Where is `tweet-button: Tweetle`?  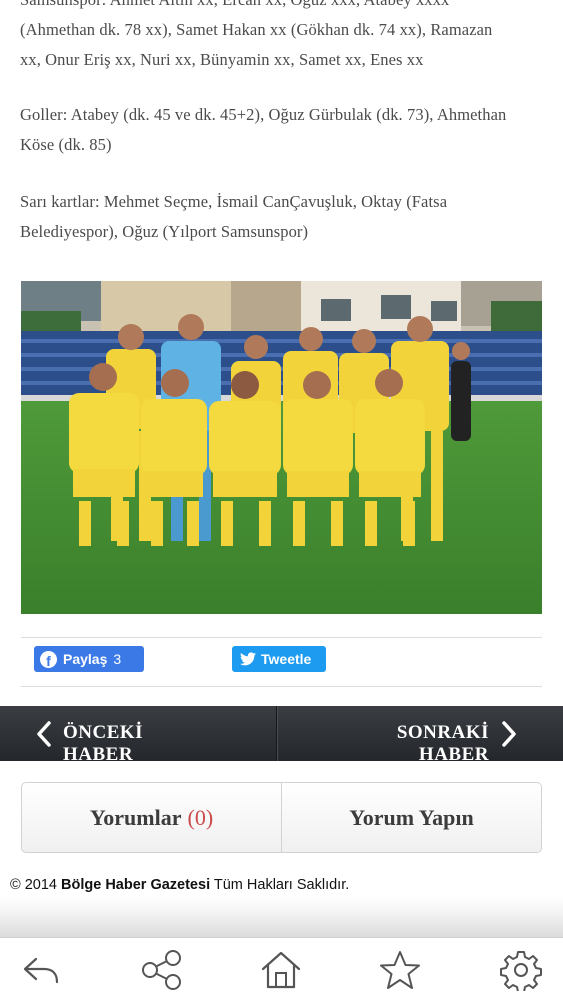 tweet-button: Tweetle is located at coordinates (279, 659).